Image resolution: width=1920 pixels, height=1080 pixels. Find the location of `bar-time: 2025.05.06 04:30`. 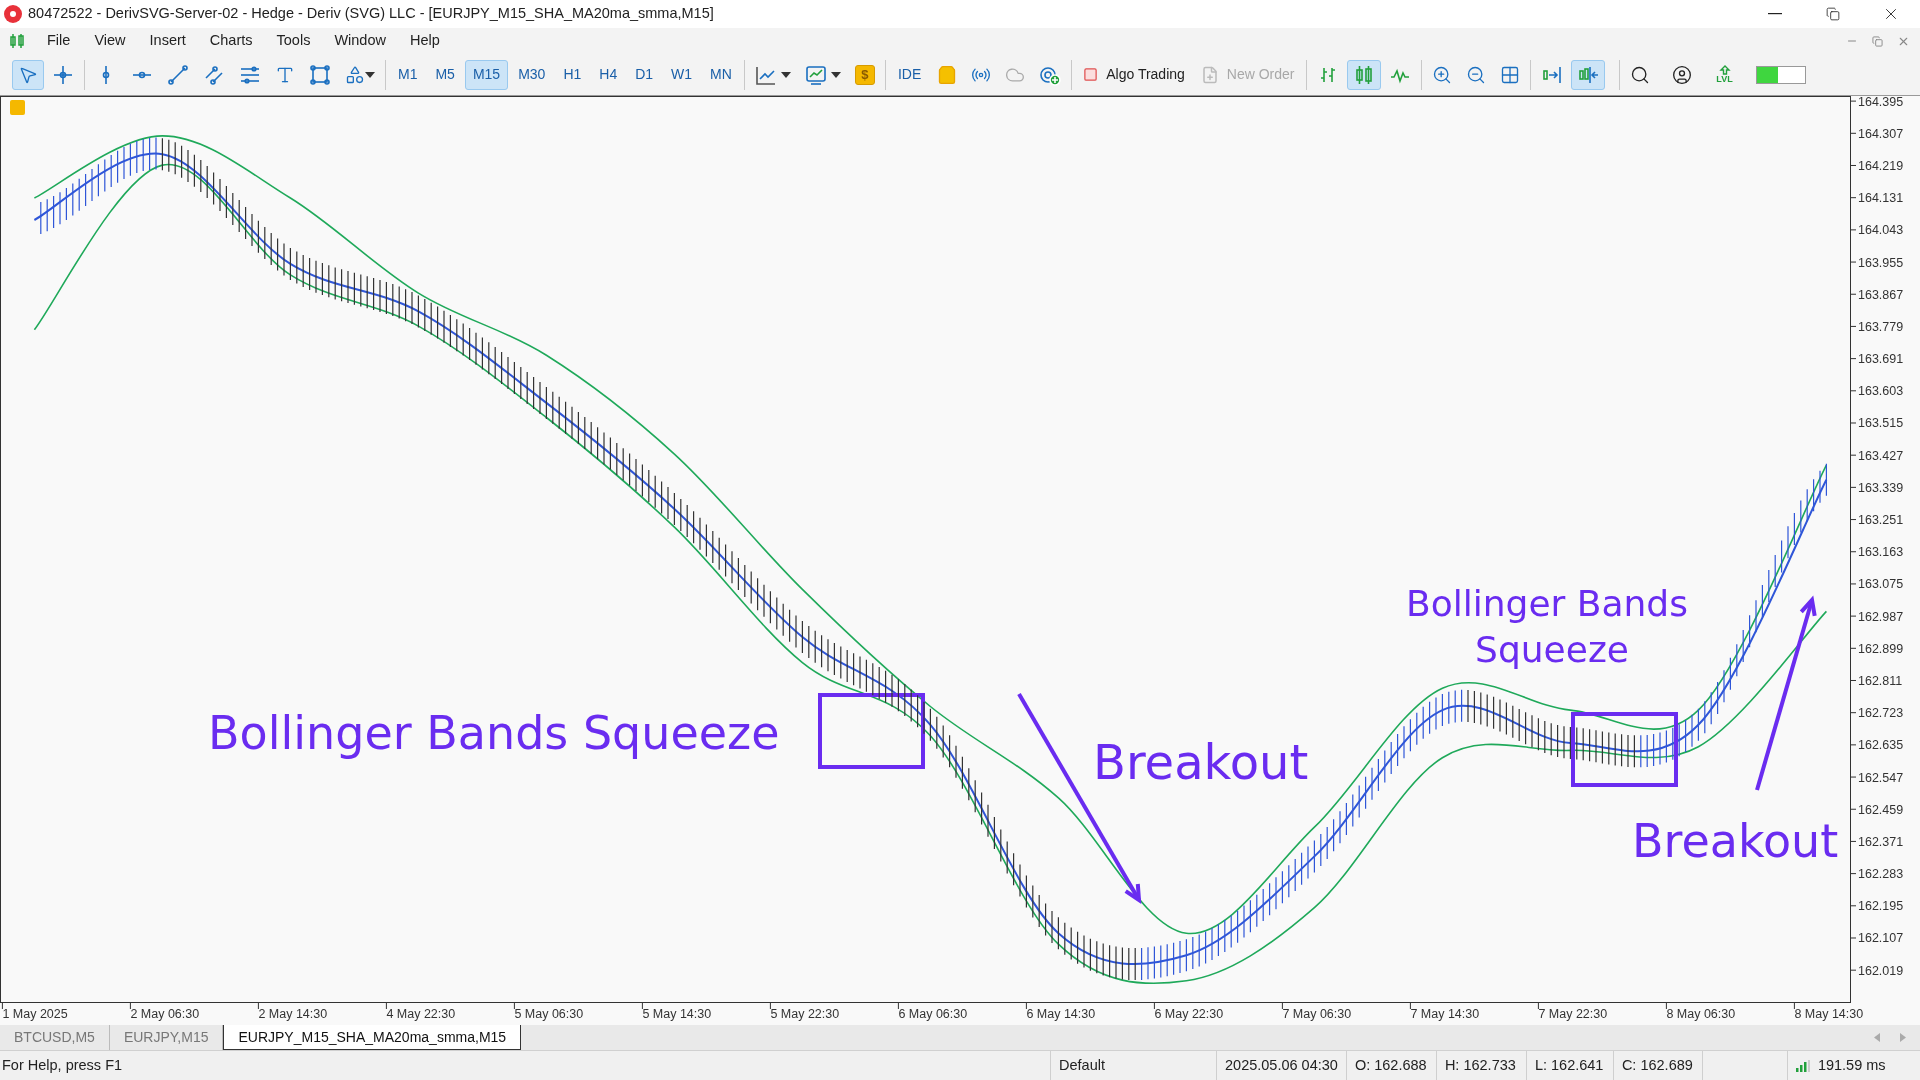

bar-time: 2025.05.06 04:30 is located at coordinates (1281, 1065).